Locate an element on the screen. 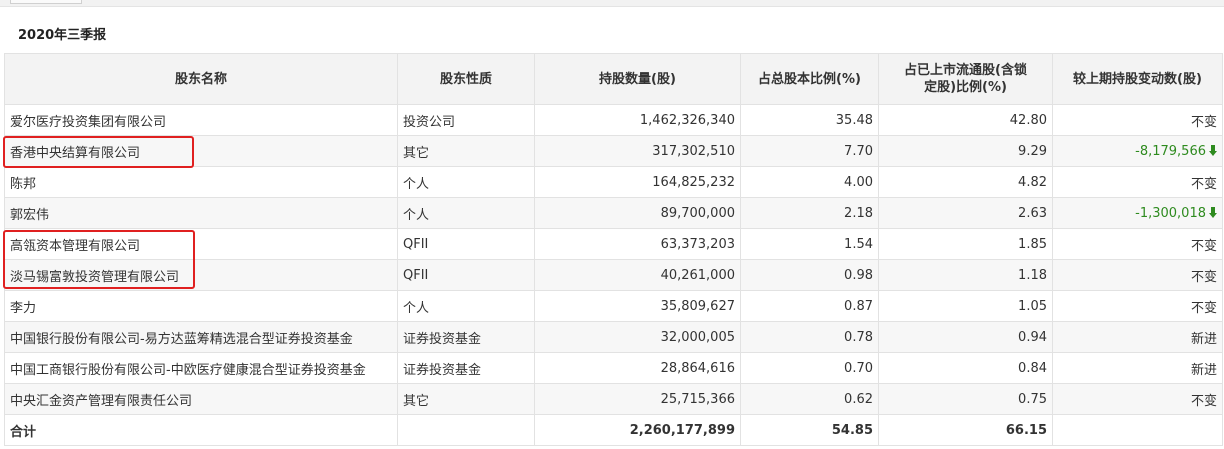 This screenshot has width=1224, height=449. total-pct-total: 54.85 is located at coordinates (809, 430).